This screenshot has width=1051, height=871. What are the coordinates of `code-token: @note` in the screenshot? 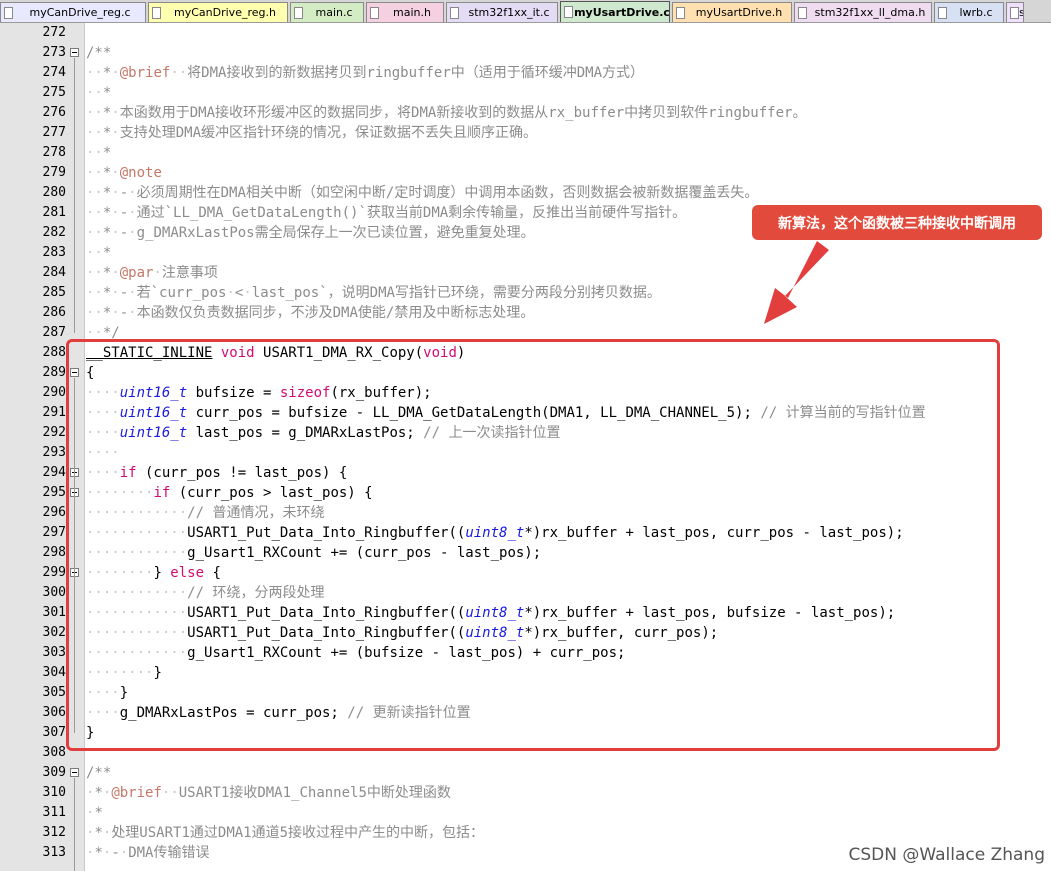 It's located at (140, 173).